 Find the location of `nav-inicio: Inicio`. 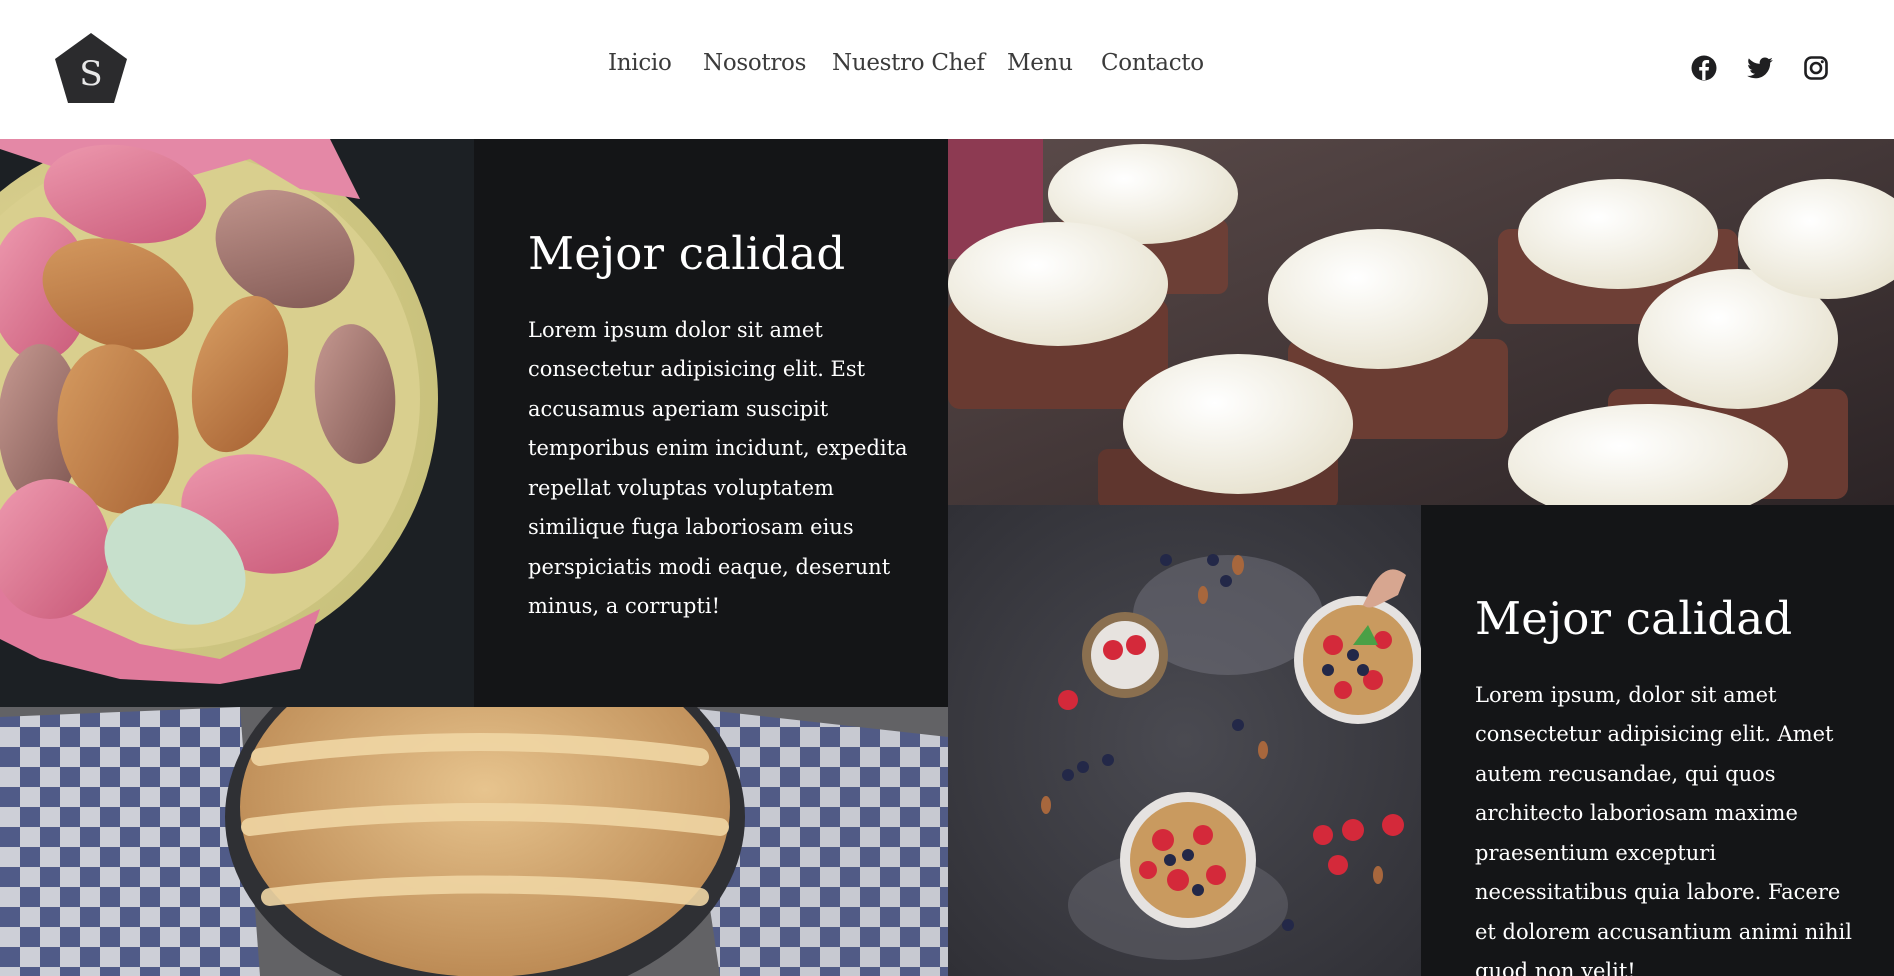

nav-inicio: Inicio is located at coordinates (640, 63).